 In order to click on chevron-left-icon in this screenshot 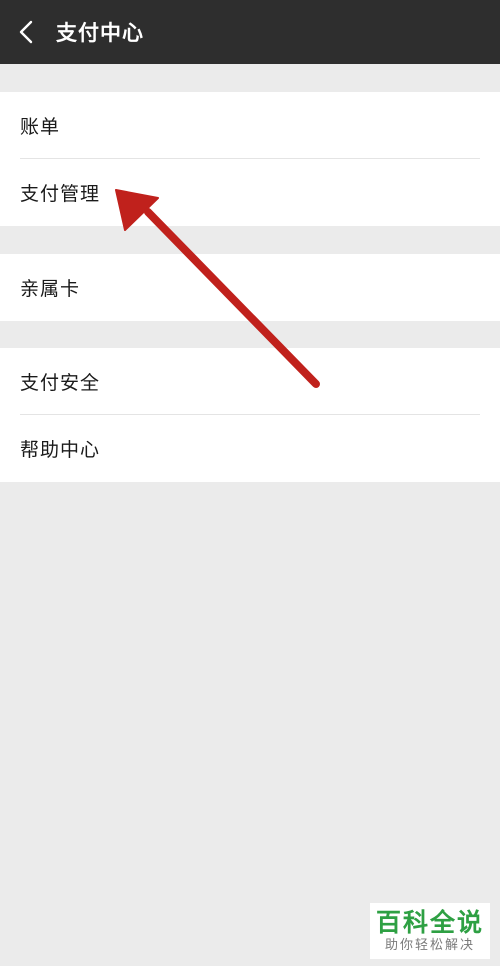, I will do `click(26, 32)`.